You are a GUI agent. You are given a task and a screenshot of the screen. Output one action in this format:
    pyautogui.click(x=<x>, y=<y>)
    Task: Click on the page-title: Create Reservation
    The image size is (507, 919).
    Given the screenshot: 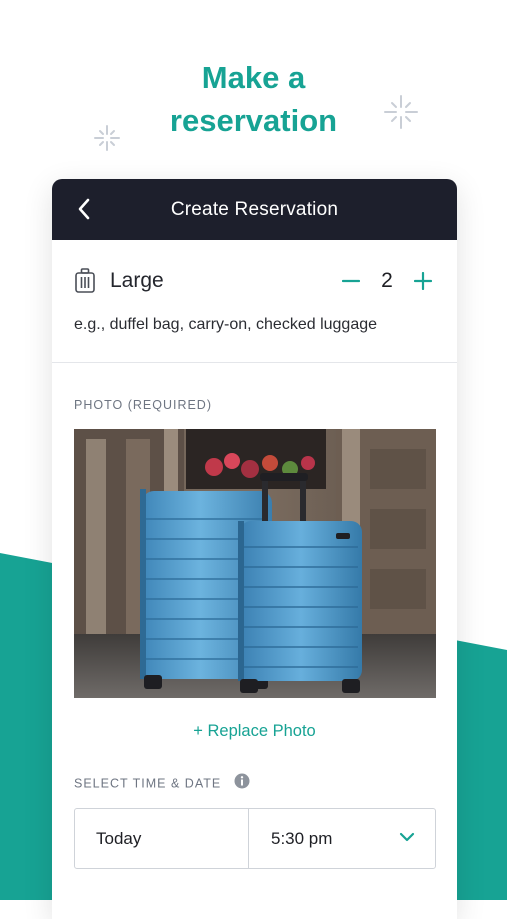 What is the action you would take?
    pyautogui.click(x=254, y=209)
    